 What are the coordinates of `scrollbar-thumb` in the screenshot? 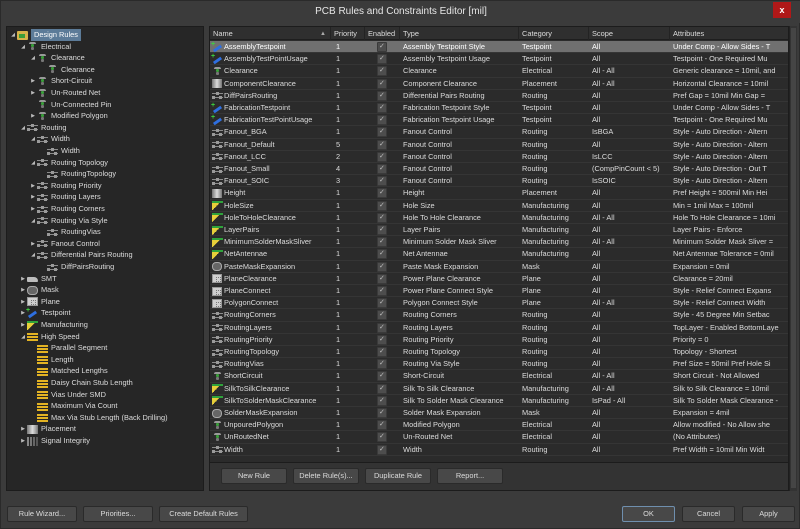 It's located at (793, 258).